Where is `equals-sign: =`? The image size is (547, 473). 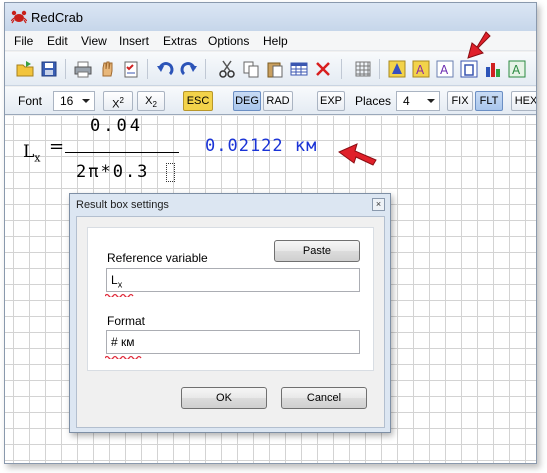
equals-sign: = is located at coordinates (57, 146).